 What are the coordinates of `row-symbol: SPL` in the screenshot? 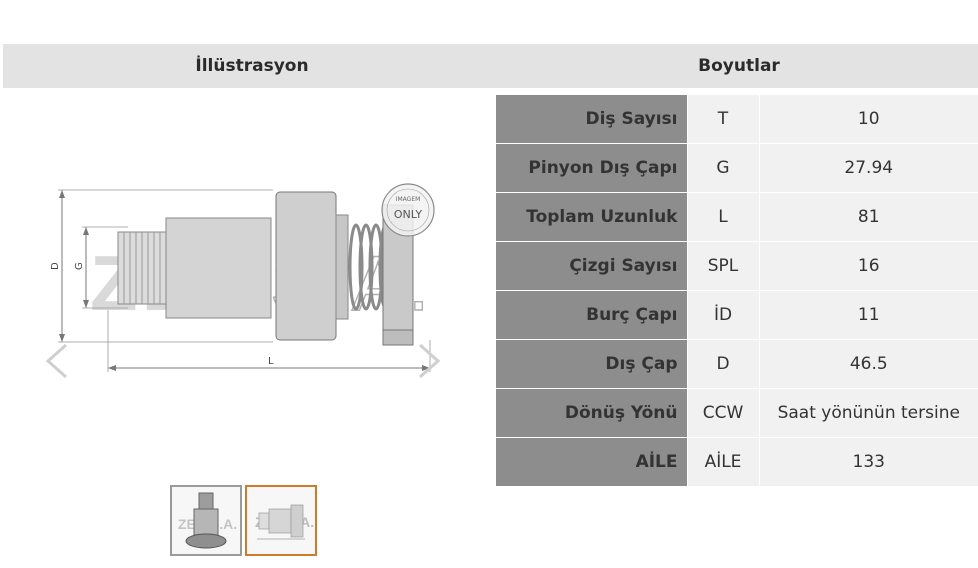 It's located at (723, 266).